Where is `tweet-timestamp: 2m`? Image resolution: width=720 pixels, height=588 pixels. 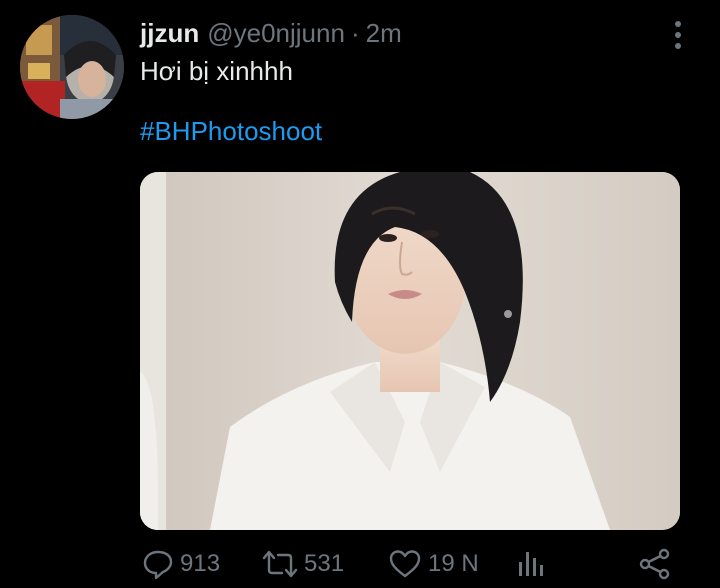 tweet-timestamp: 2m is located at coordinates (384, 33).